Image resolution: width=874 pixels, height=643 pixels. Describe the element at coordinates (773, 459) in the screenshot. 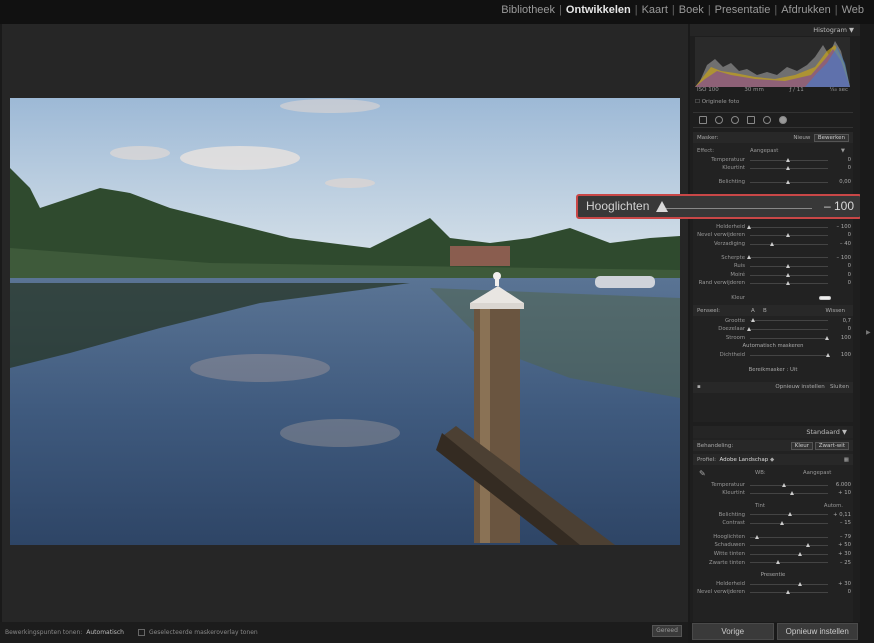

I see `profile-row: Profiel: Adobe Landschap ◆ ▦` at that location.